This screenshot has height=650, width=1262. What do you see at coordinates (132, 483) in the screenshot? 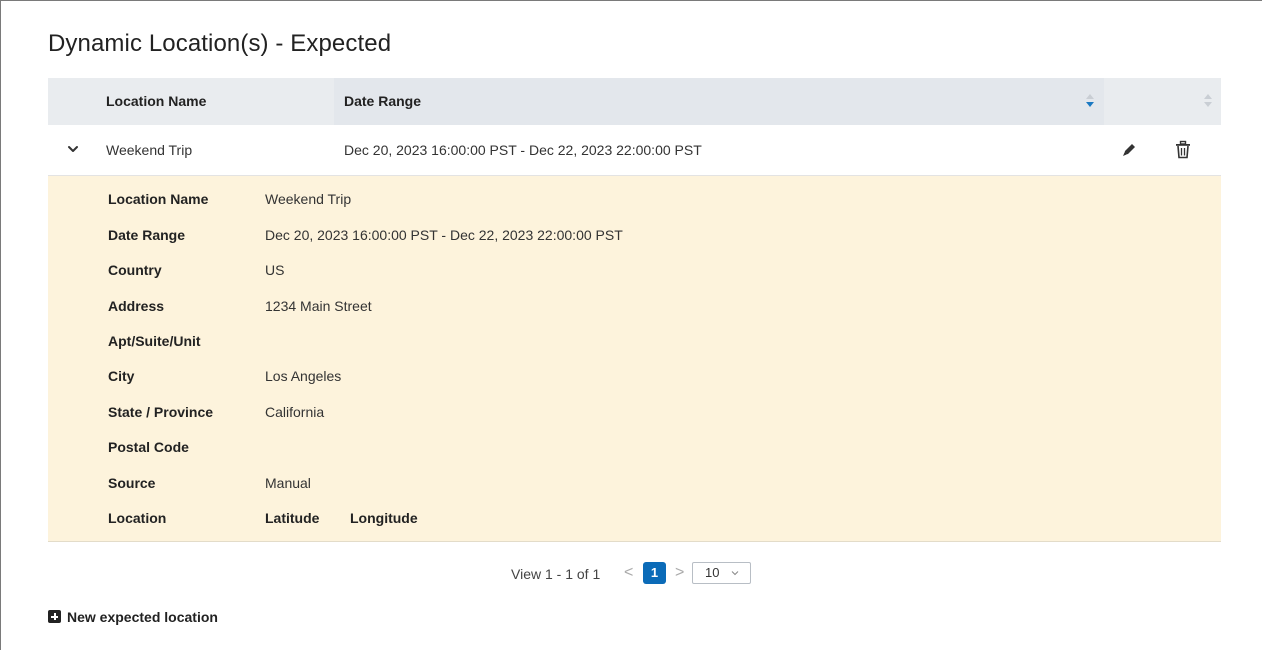
I see `detail-label-source: Source` at bounding box center [132, 483].